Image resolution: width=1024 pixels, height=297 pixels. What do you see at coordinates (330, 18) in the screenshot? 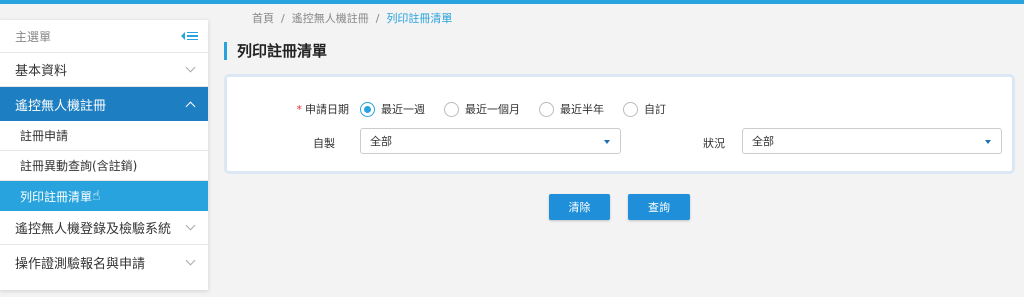
I see `breadcrumb-drone-registration: 遙控無人機註冊` at bounding box center [330, 18].